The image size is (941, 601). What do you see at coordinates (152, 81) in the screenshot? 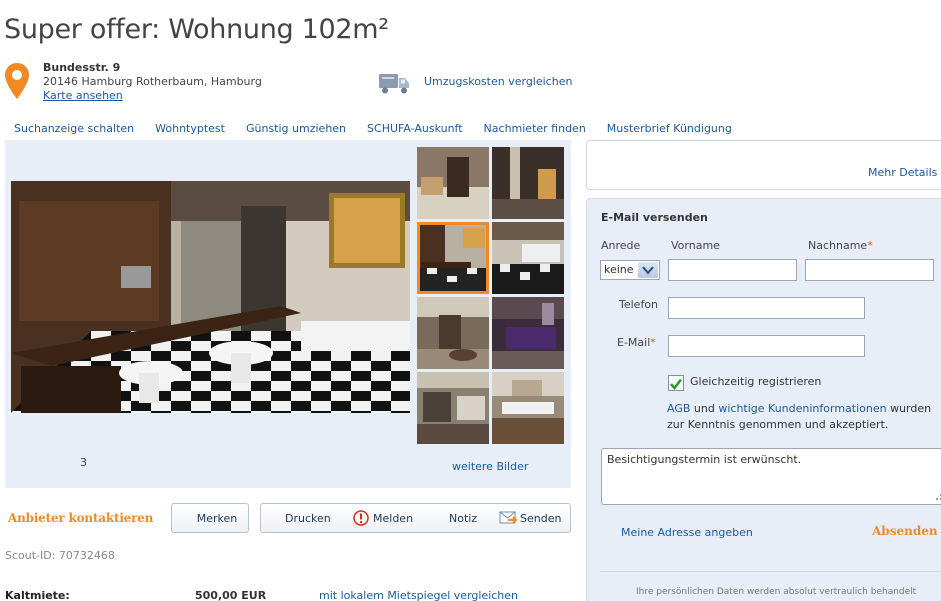
I see `address-city: 20146 Hamburg Rotherbaum, Hamburg` at bounding box center [152, 81].